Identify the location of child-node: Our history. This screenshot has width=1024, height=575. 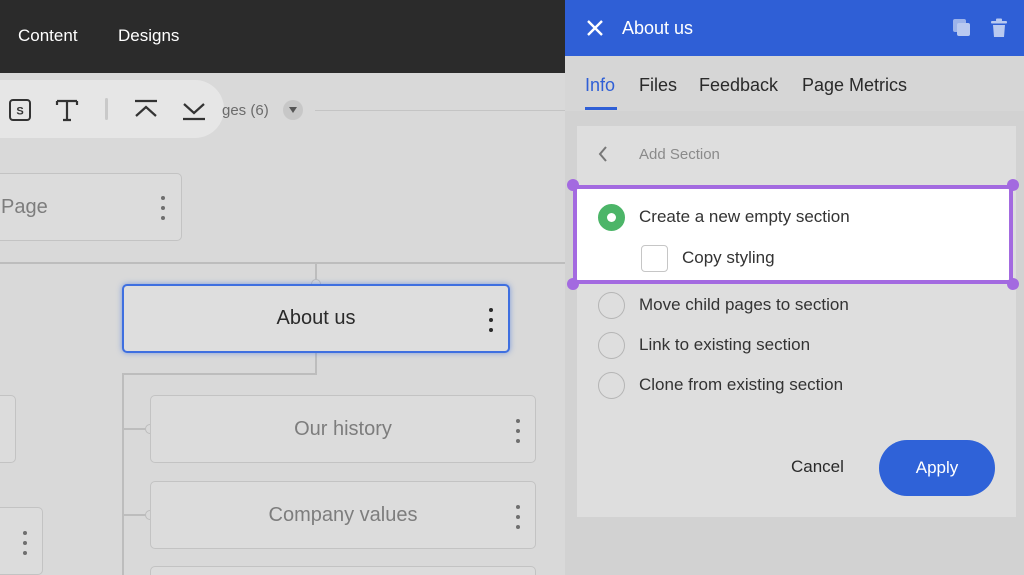
(343, 429).